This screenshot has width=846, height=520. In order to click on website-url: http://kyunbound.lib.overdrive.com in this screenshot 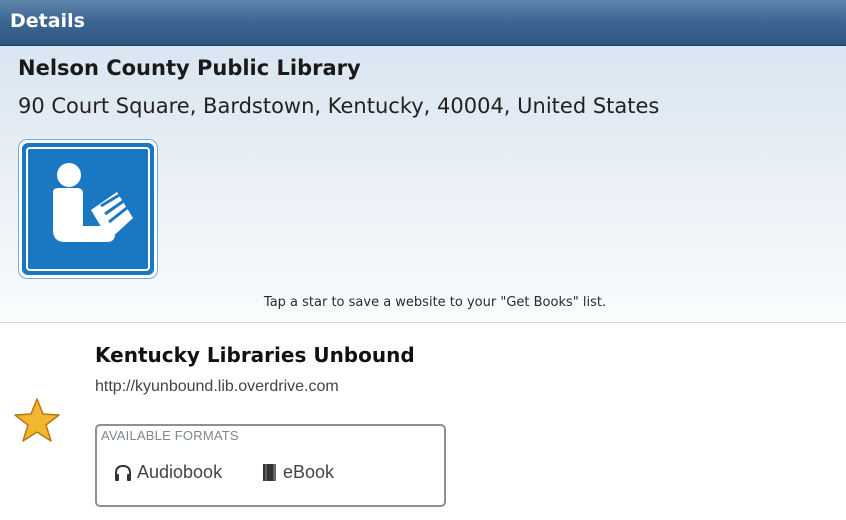, I will do `click(217, 387)`.